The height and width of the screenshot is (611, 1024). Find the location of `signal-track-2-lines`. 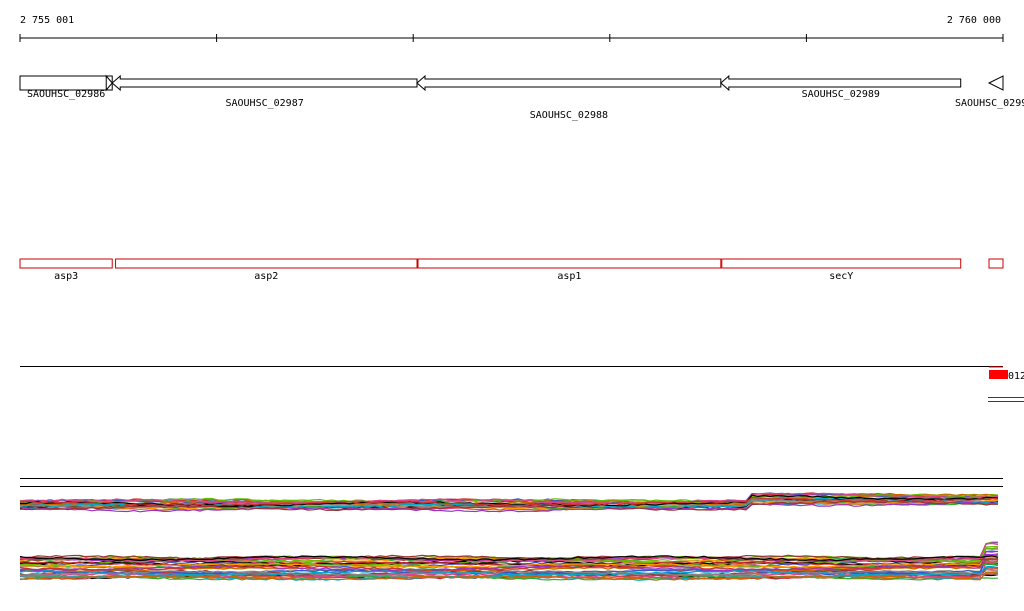

signal-track-2-lines is located at coordinates (509, 561).